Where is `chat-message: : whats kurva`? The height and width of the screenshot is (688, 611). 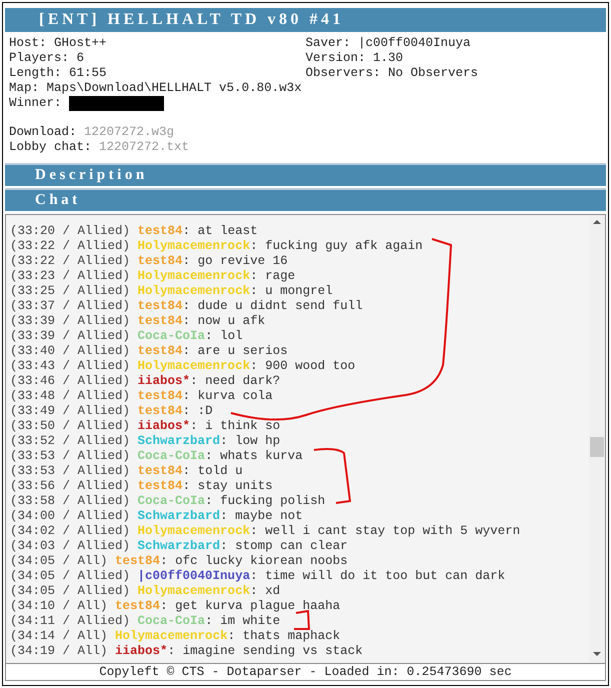
chat-message: : whats kurva is located at coordinates (254, 456).